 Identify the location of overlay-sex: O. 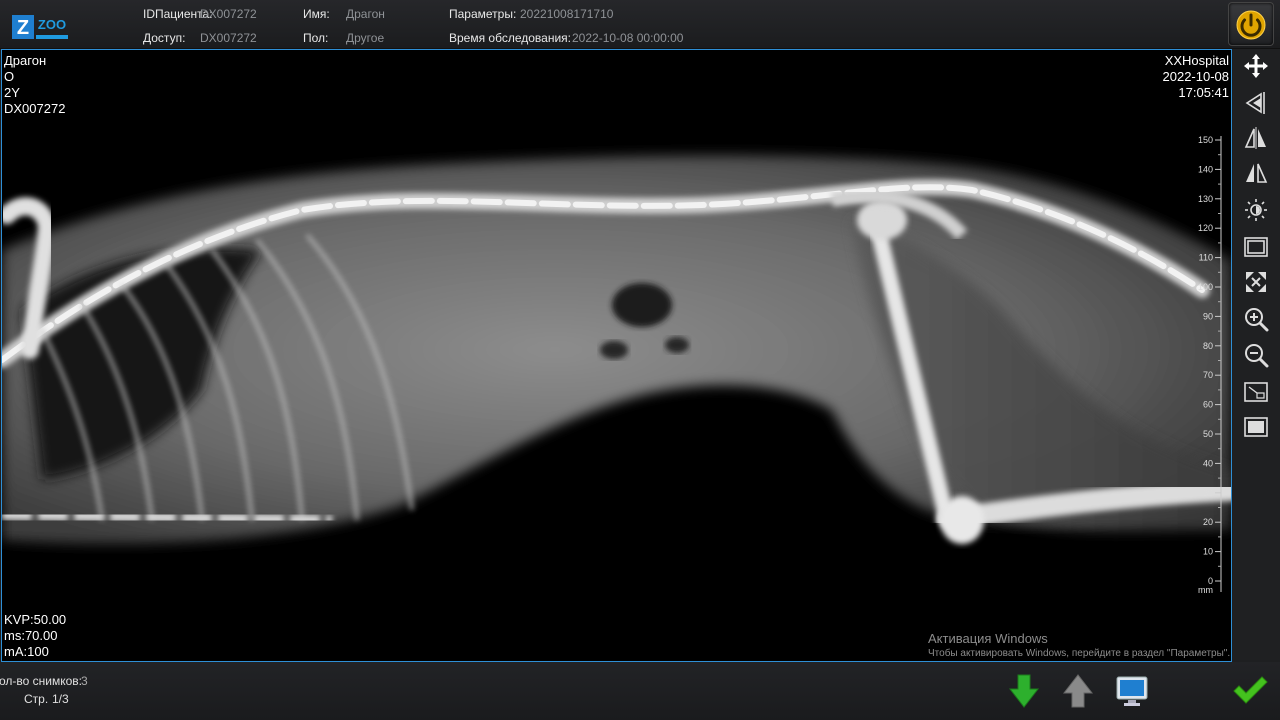
(9, 76).